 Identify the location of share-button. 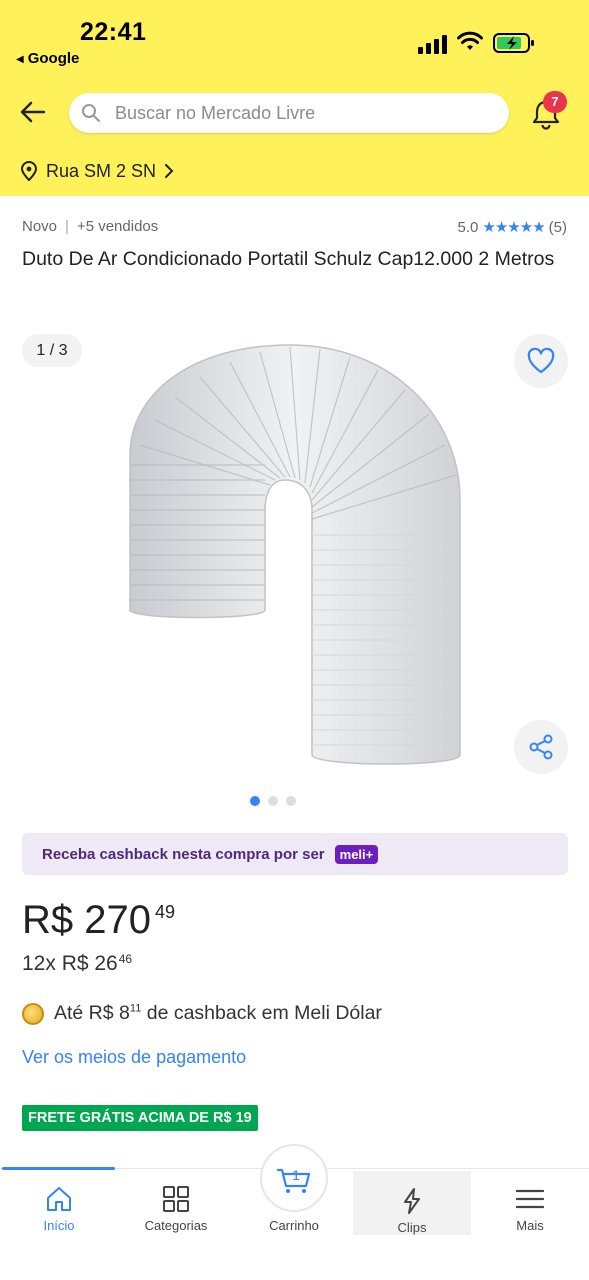
(541, 747).